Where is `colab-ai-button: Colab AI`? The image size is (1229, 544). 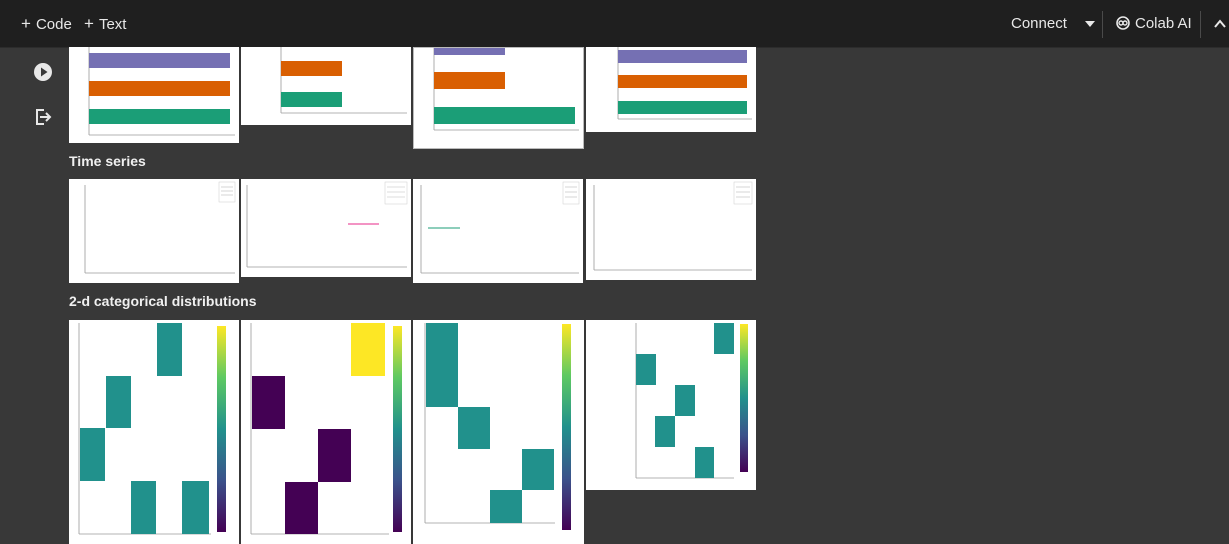
colab-ai-button: Colab AI is located at coordinates (1154, 24).